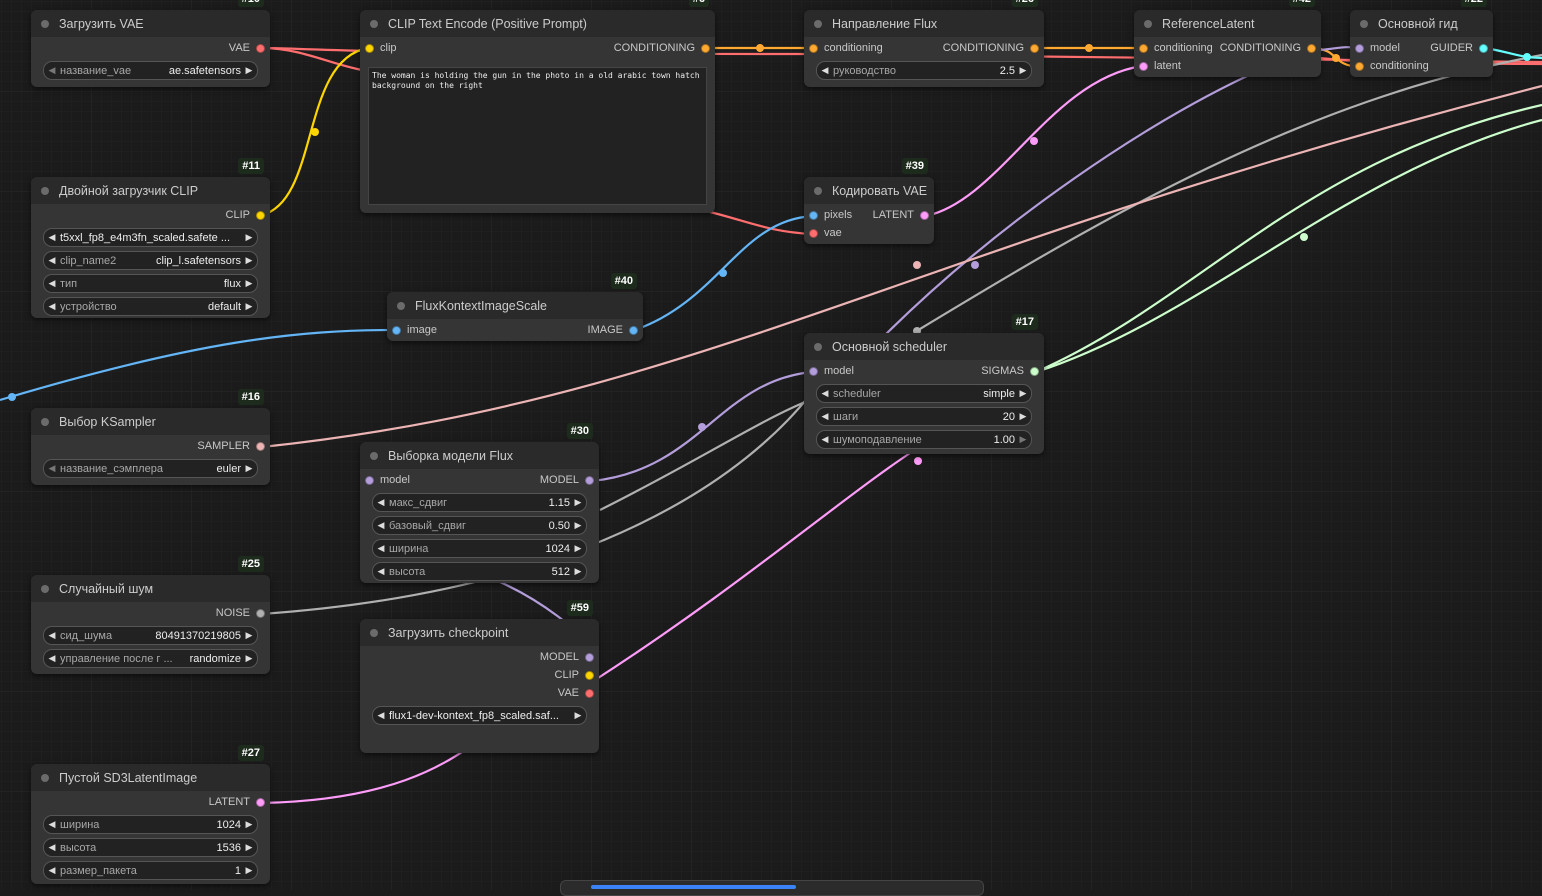  Describe the element at coordinates (924, 416) in the screenshot. I see `number-steps: ◀ шаги 20 ▶` at that location.